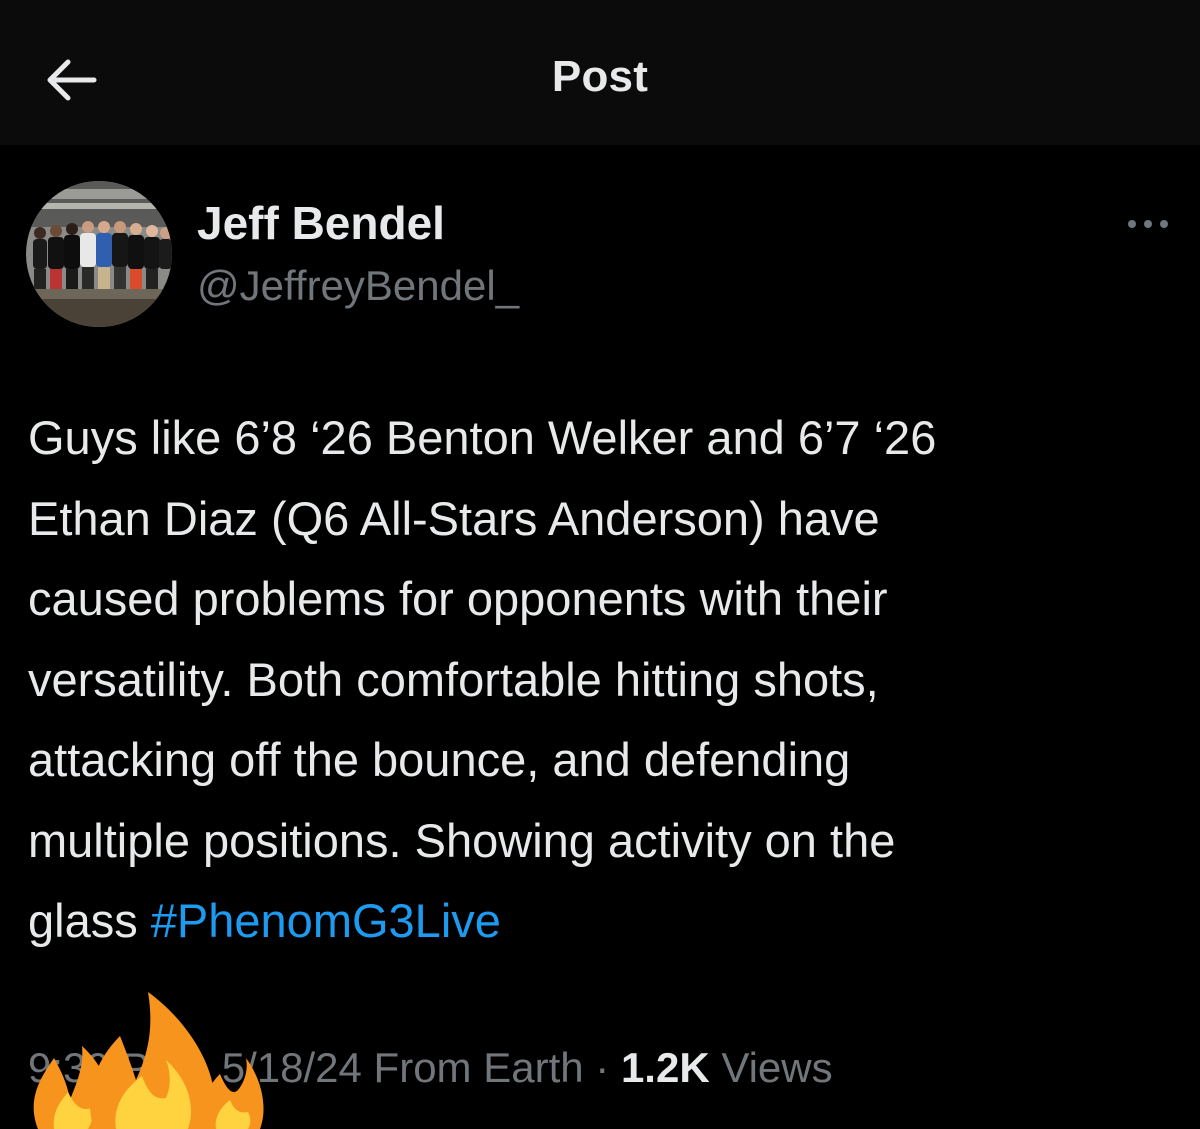  I want to click on avatar, so click(99, 254).